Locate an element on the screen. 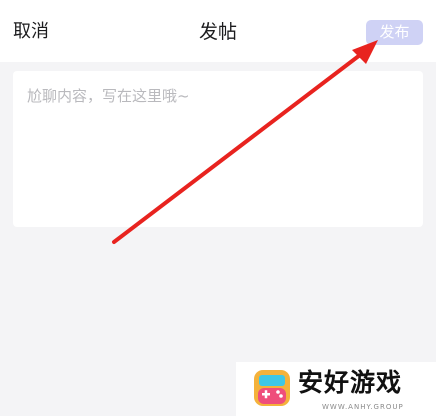  top-bar: 取消 发帖 发布 is located at coordinates (218, 31).